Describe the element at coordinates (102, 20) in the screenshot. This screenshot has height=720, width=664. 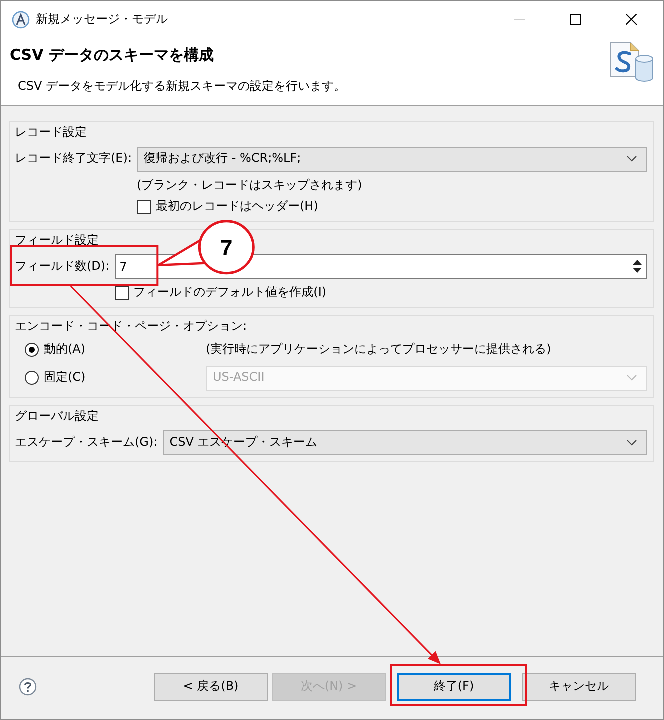
I see `window-title: 新規メッセージ・モデル` at that location.